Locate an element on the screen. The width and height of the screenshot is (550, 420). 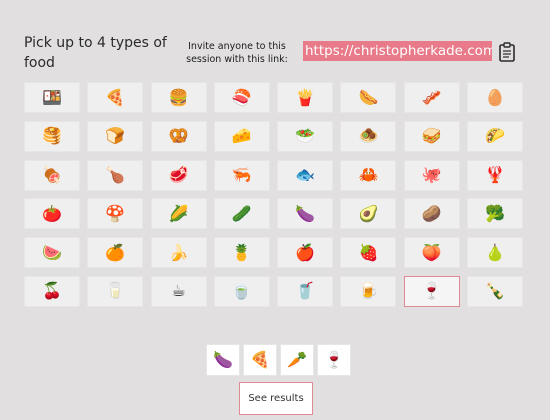
cheese-icon: 🧀 is located at coordinates (241, 136).